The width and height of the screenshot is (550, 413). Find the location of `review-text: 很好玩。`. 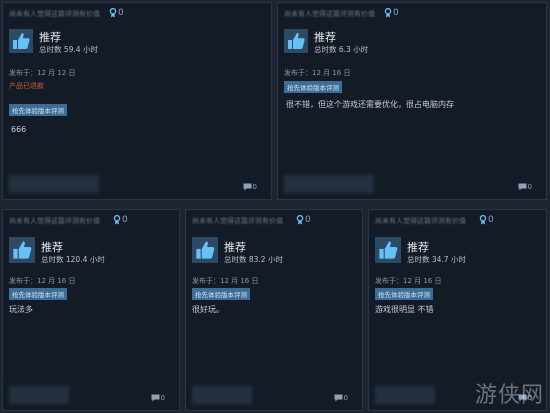

review-text: 很好玩。 is located at coordinates (208, 309).